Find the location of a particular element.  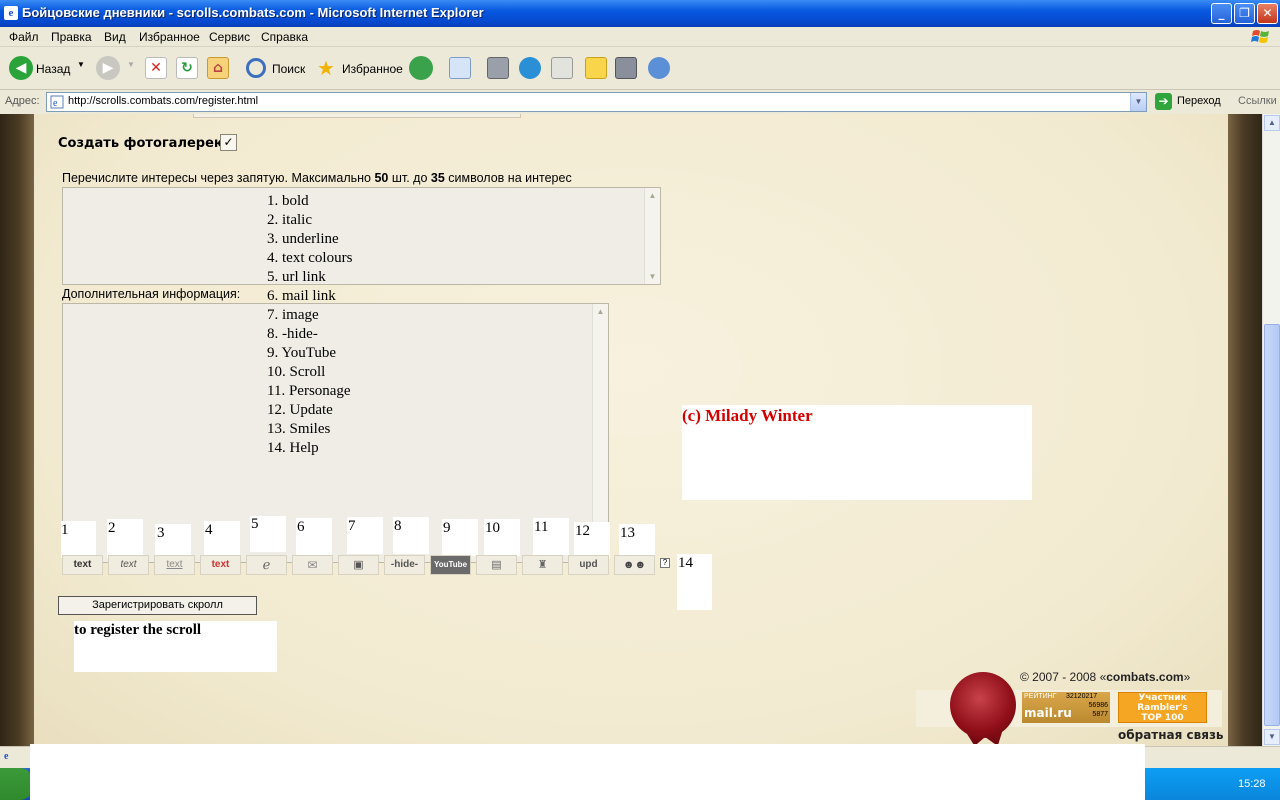

stop-icon: ✕ is located at coordinates (156, 68).